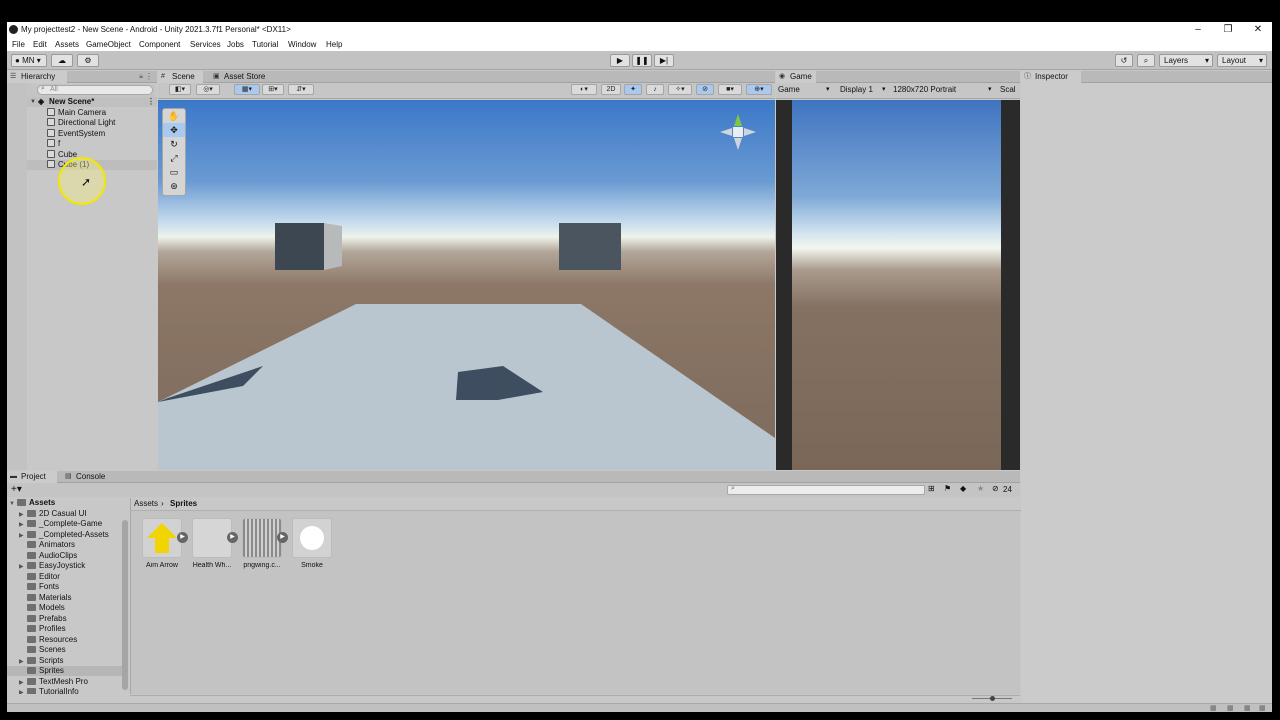 This screenshot has width=1280, height=720. What do you see at coordinates (40, 44) in the screenshot?
I see `menu-edit: Edit` at bounding box center [40, 44].